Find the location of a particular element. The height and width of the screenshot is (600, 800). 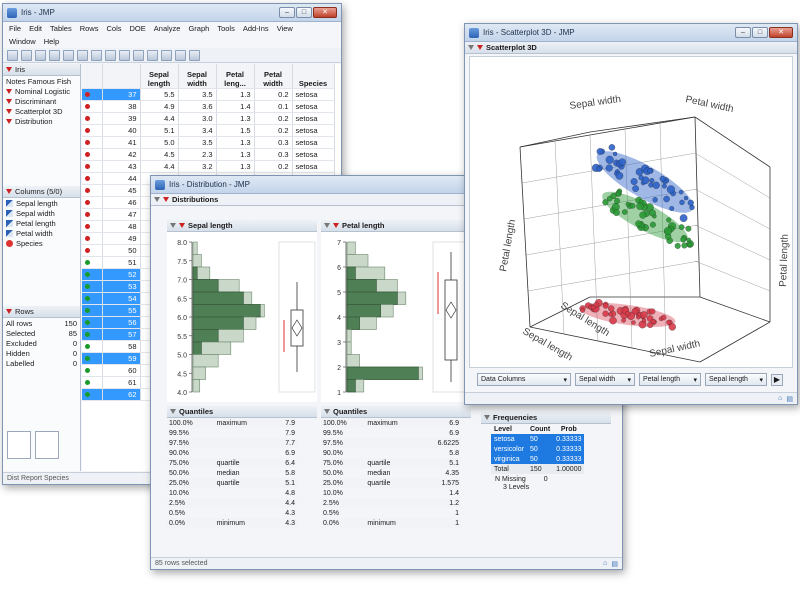

table-row: 38 4.9 3.6 1.4 0.1 setosa is located at coordinates (208, 106).